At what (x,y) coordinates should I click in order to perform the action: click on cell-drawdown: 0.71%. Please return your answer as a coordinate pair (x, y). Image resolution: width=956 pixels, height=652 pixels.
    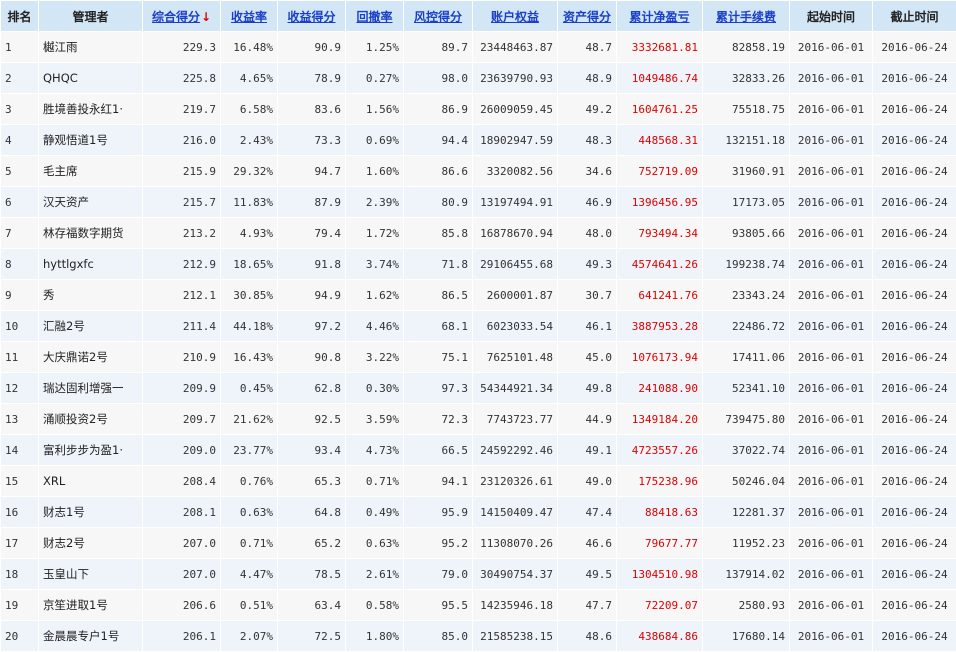
    Looking at the image, I should click on (375, 481).